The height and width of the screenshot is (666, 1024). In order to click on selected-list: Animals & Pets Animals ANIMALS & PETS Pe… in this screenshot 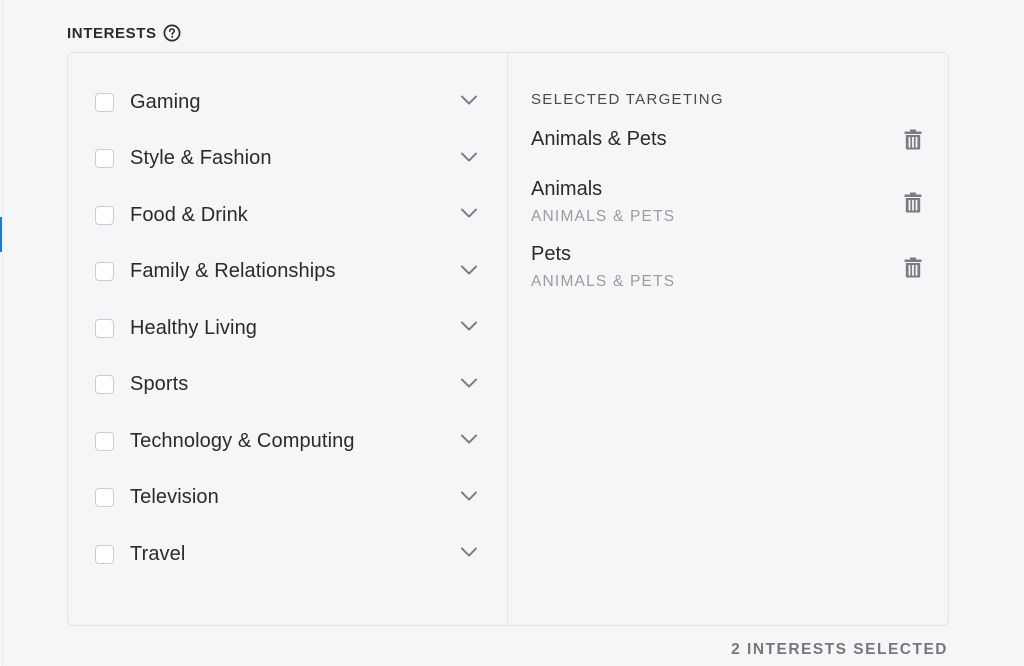, I will do `click(739, 218)`.